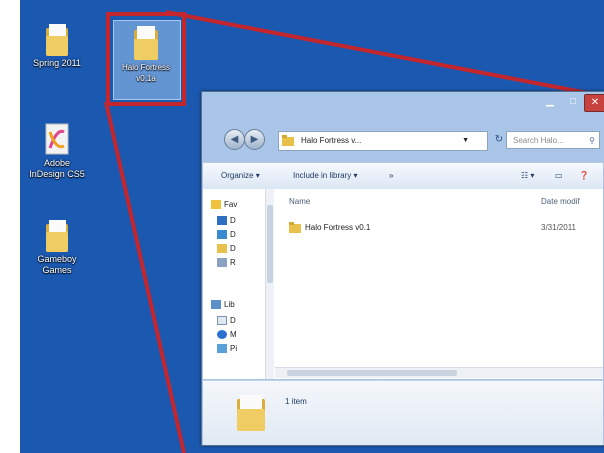 The image size is (604, 453). Describe the element at coordinates (222, 321) in the screenshot. I see `documents-icon` at that location.